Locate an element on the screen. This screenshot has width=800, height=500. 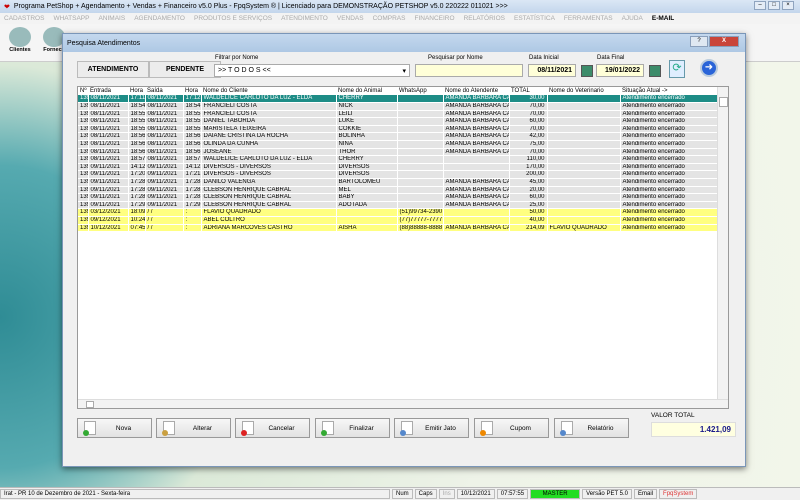
alterar-button: Alterar is located at coordinates (193, 428).